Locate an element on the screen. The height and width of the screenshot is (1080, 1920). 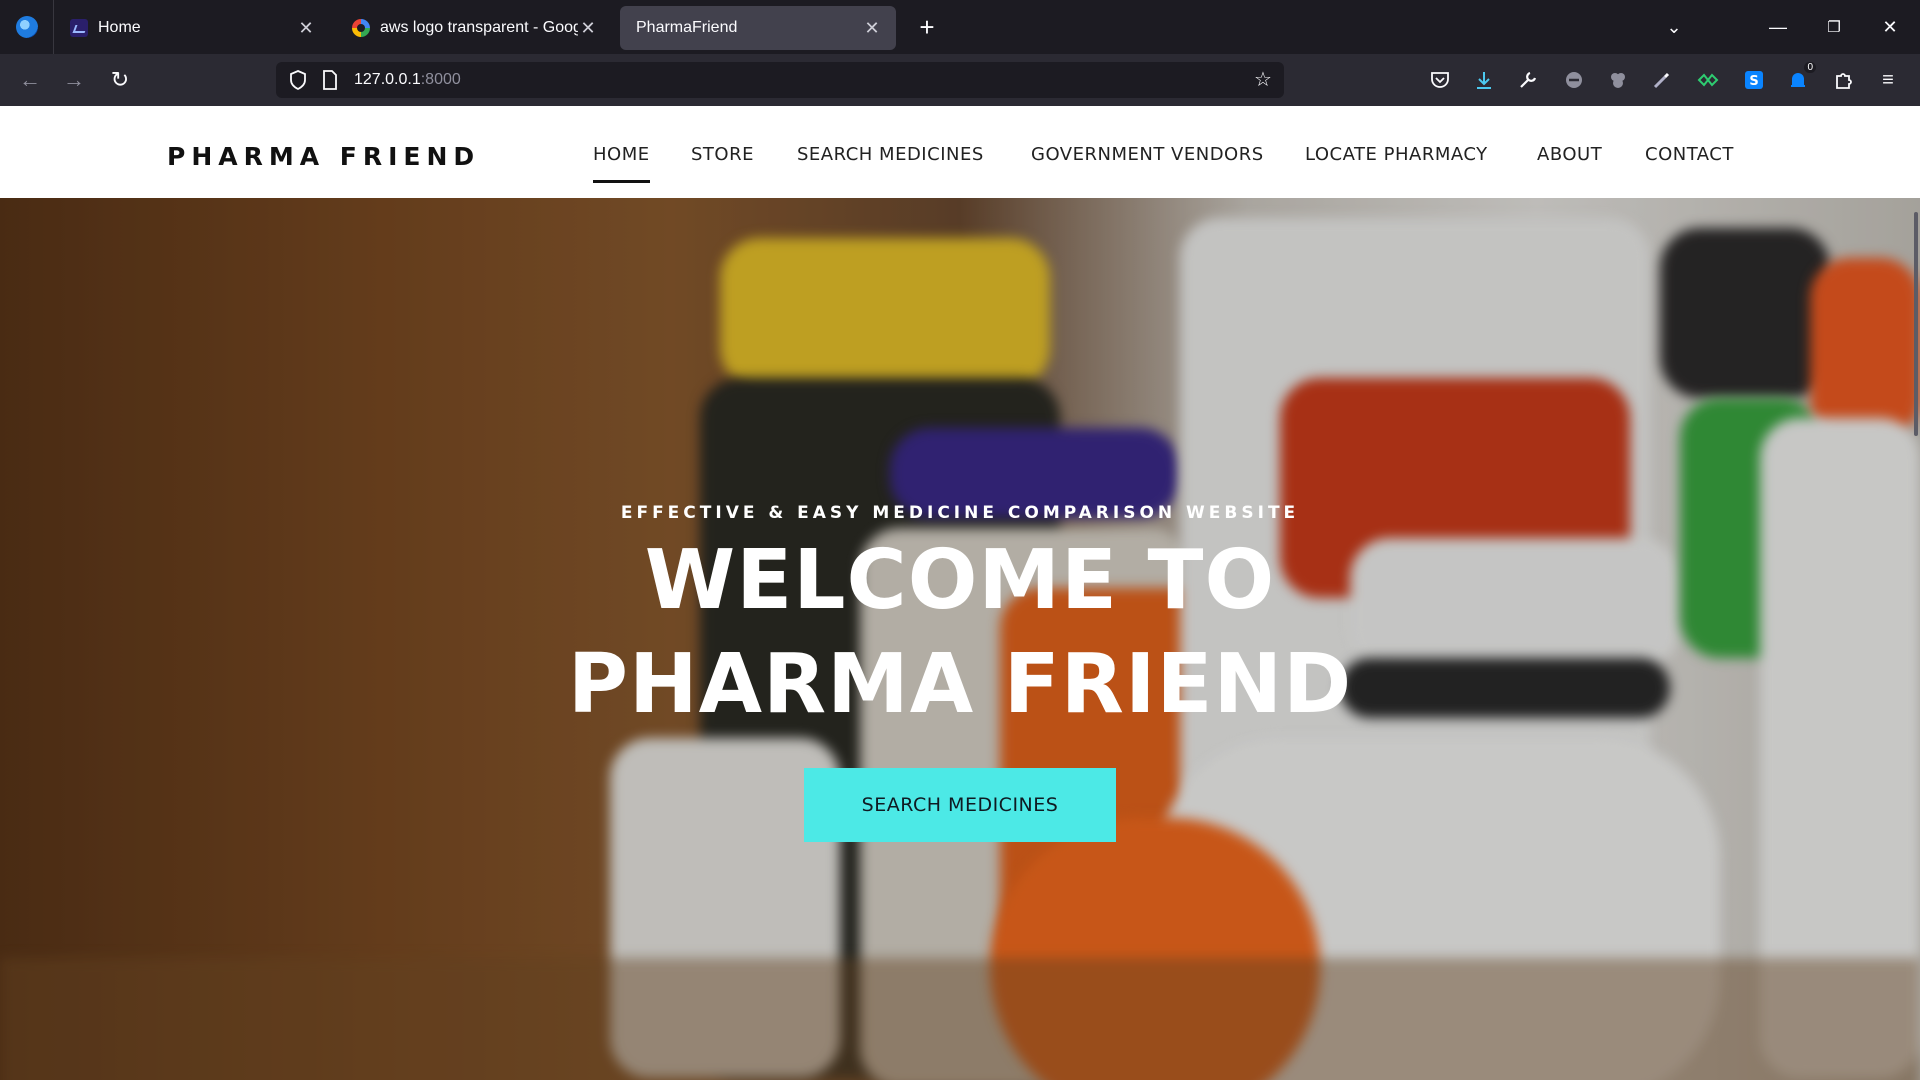
svg-text: S is located at coordinates (1753, 81).